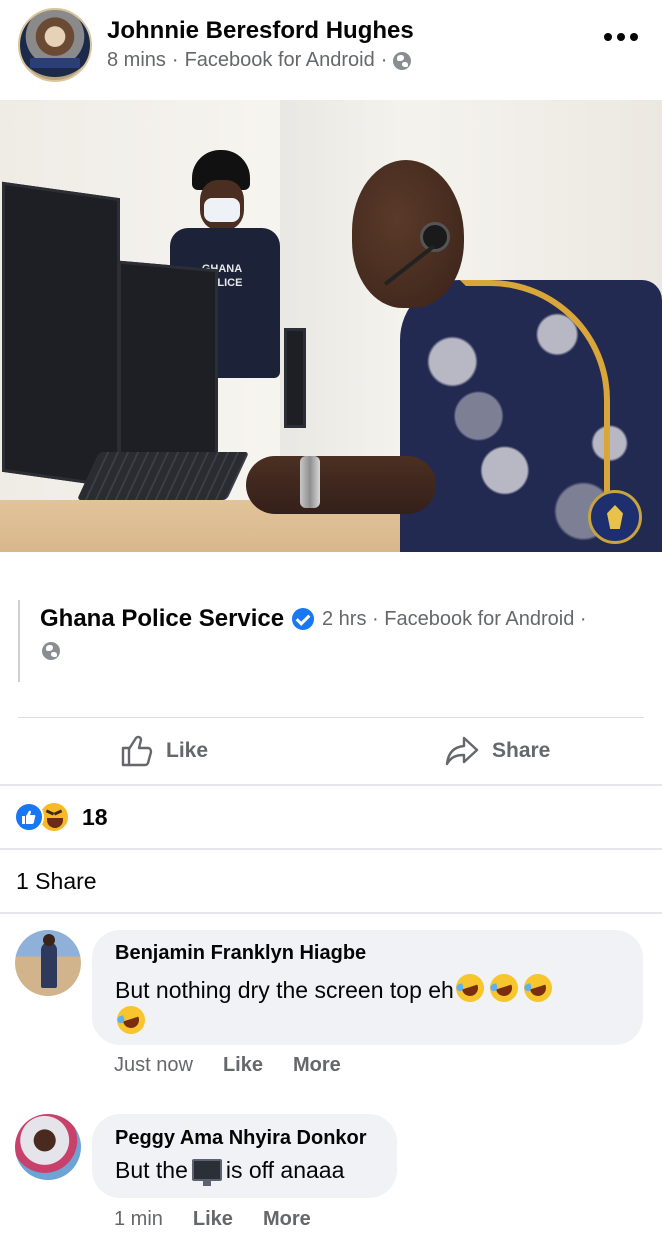  What do you see at coordinates (285, 1170) in the screenshot?
I see `comment-text-after: is off anaaa` at bounding box center [285, 1170].